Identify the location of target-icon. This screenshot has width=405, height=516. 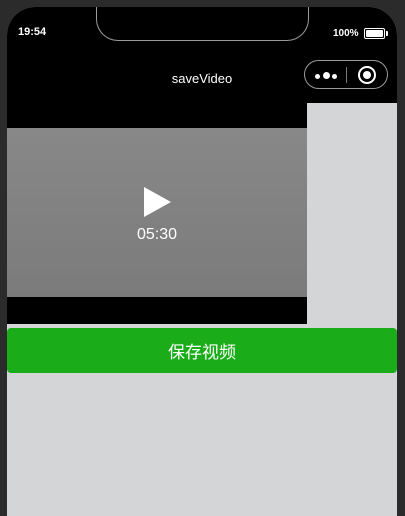
(367, 75).